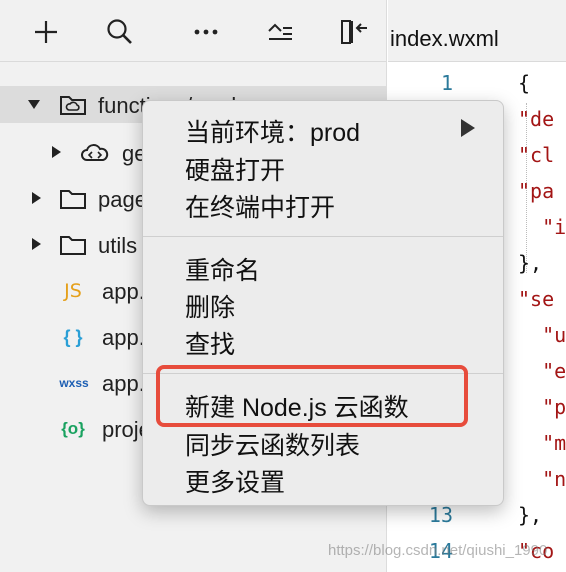 The height and width of the screenshot is (572, 566). What do you see at coordinates (312, 396) in the screenshot?
I see `highlight-annotation` at bounding box center [312, 396].